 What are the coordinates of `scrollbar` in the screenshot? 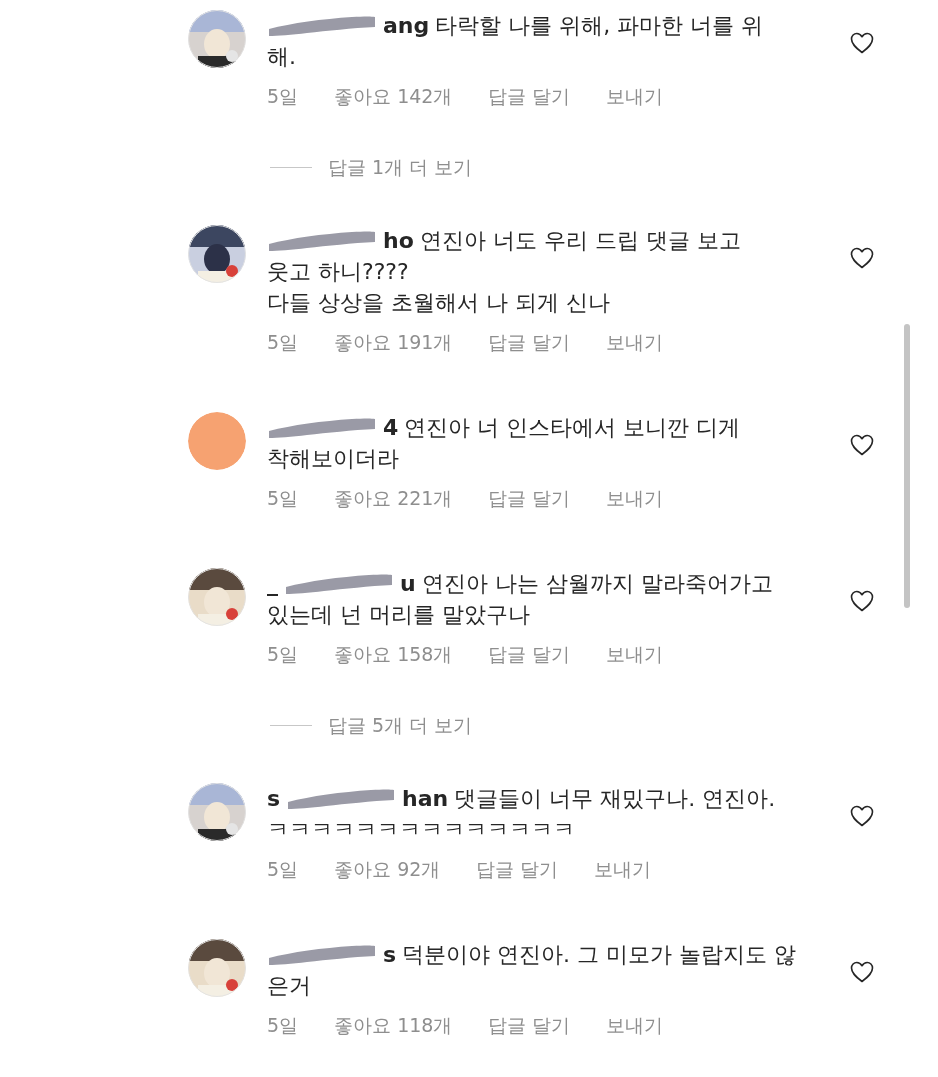 It's located at (907, 466).